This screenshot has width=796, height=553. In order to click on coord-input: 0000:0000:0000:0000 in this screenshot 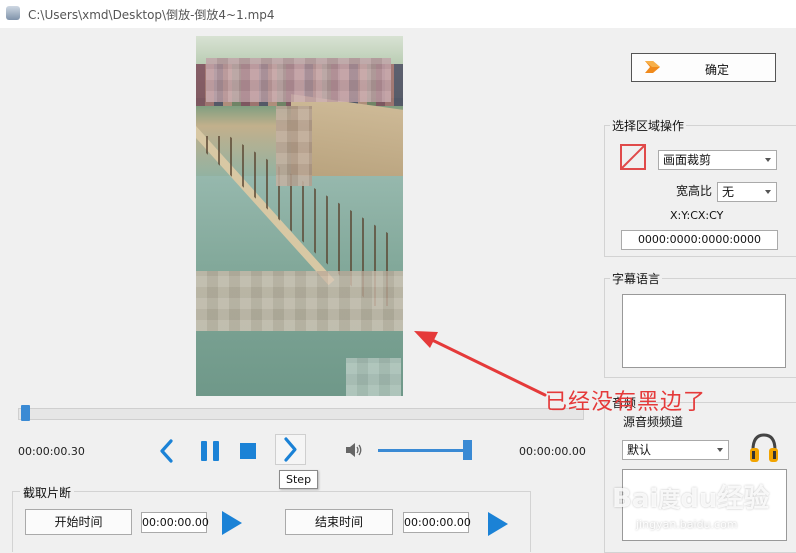, I will do `click(699, 240)`.